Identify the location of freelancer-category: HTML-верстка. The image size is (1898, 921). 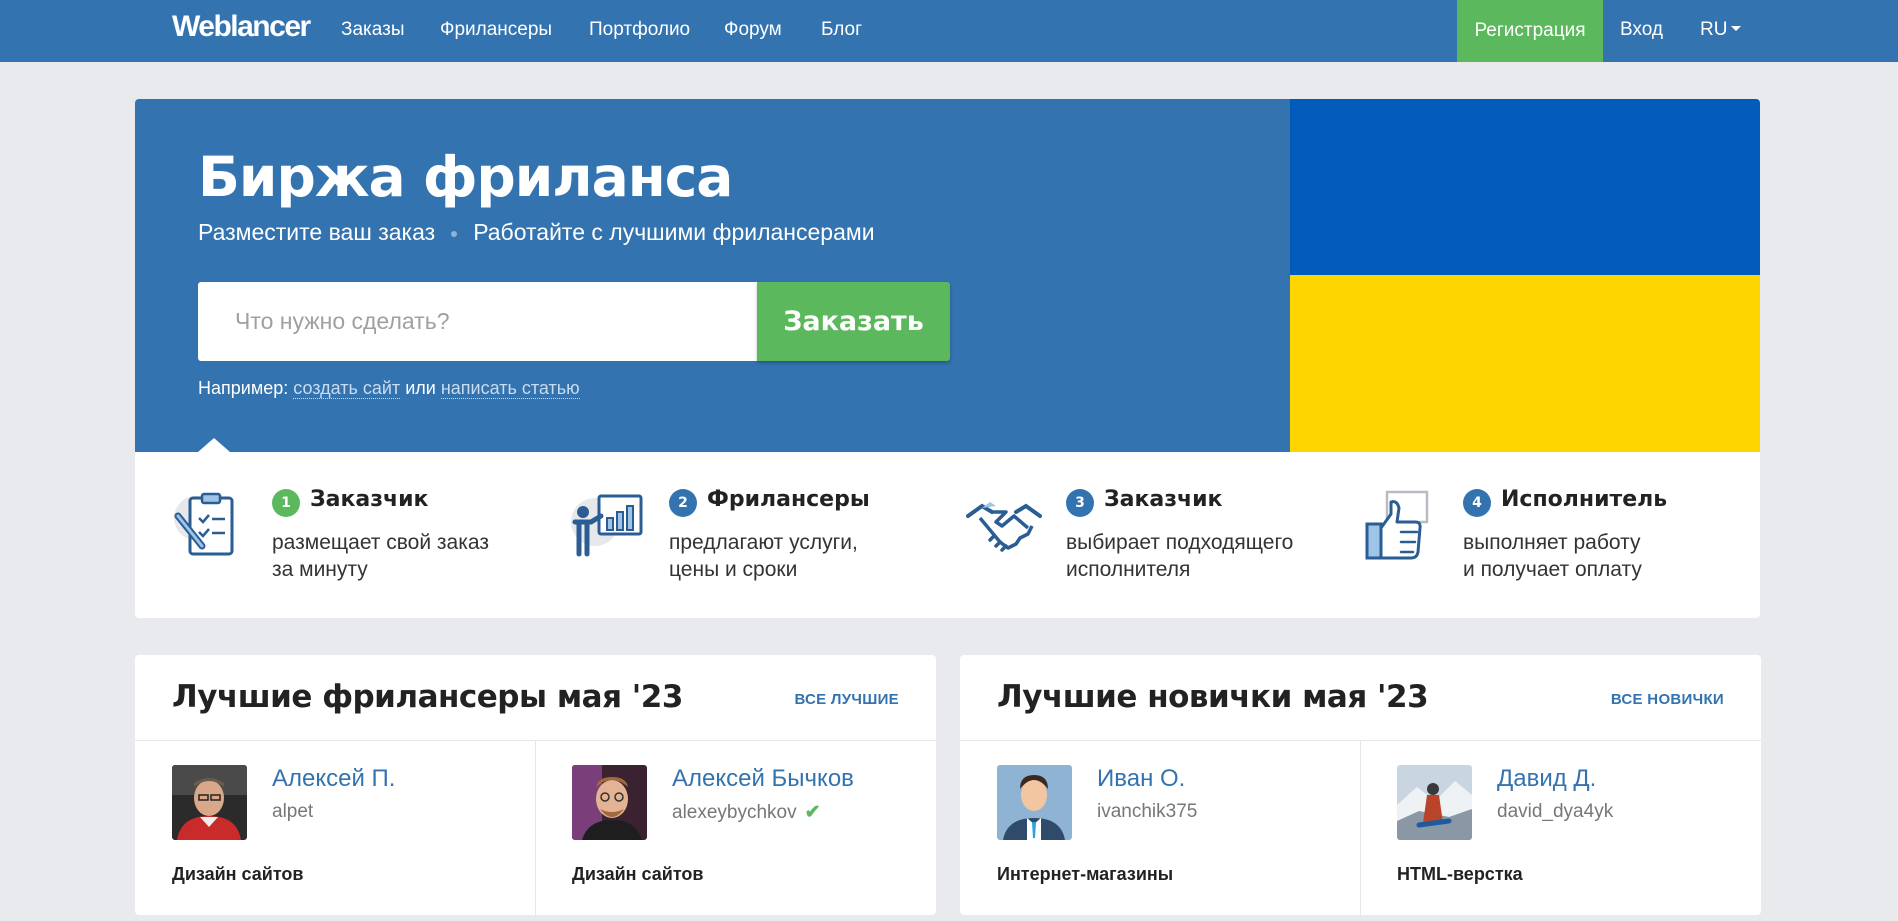
(1460, 874).